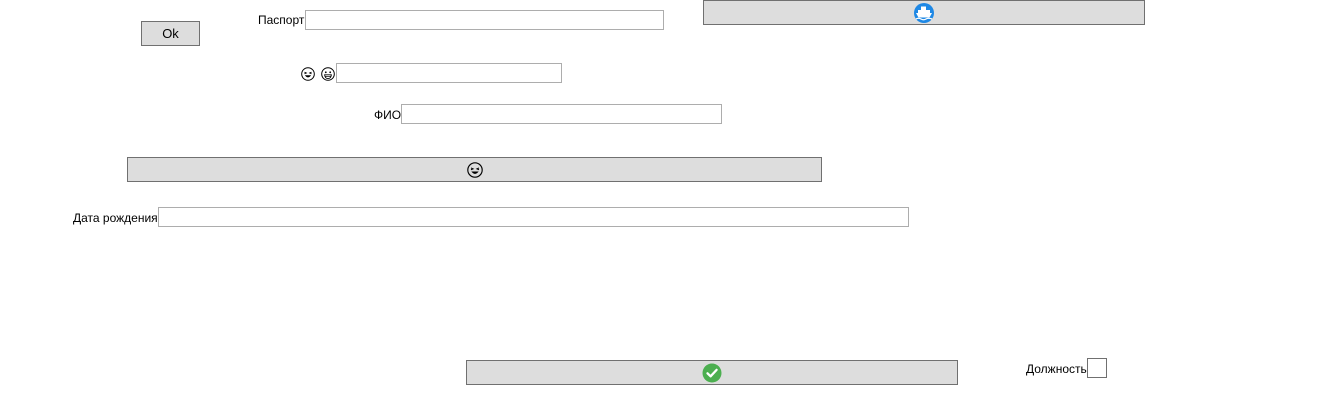  I want to click on ok-button: Ok, so click(170, 33).